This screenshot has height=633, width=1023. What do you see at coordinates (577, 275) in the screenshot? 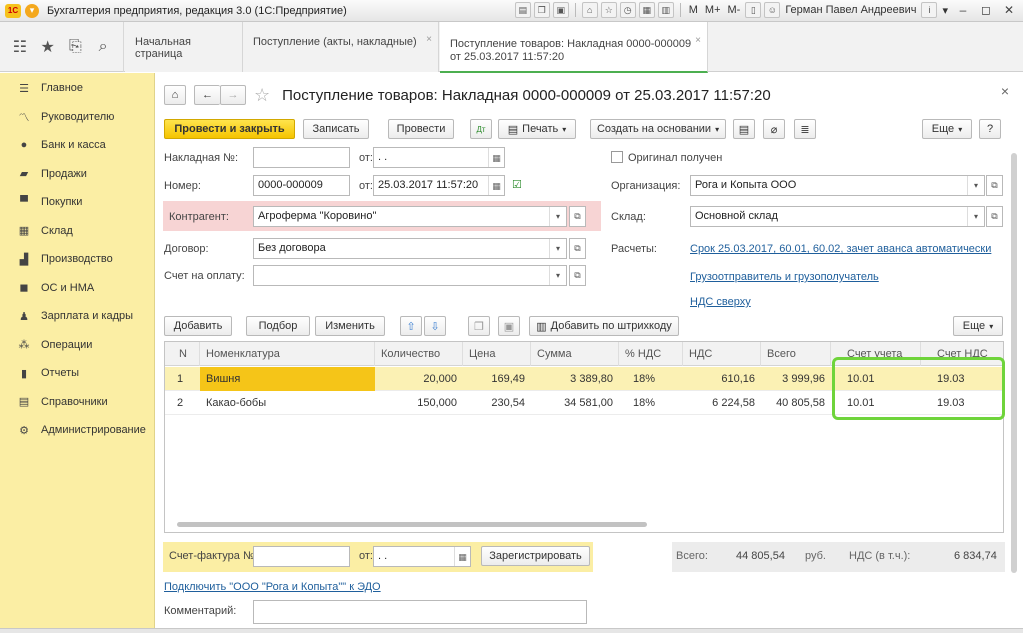
I see `open-payment-account-button: ⧉` at bounding box center [577, 275].